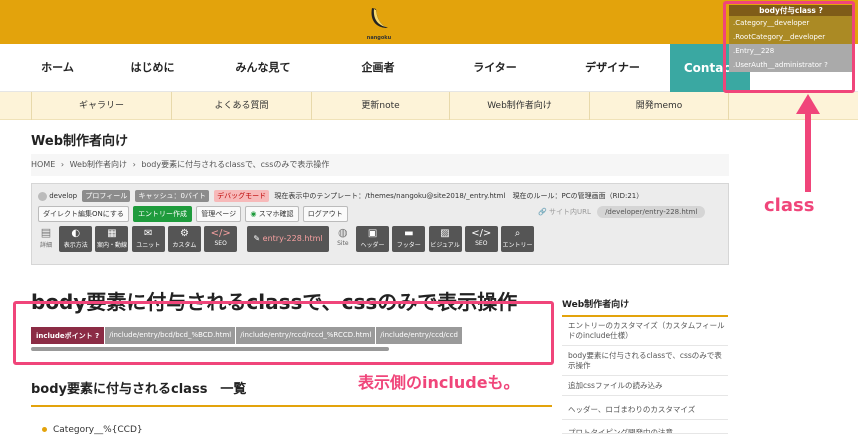 This screenshot has height=435, width=858. I want to click on entry-file-button: ✎ entry-228.html, so click(288, 239).